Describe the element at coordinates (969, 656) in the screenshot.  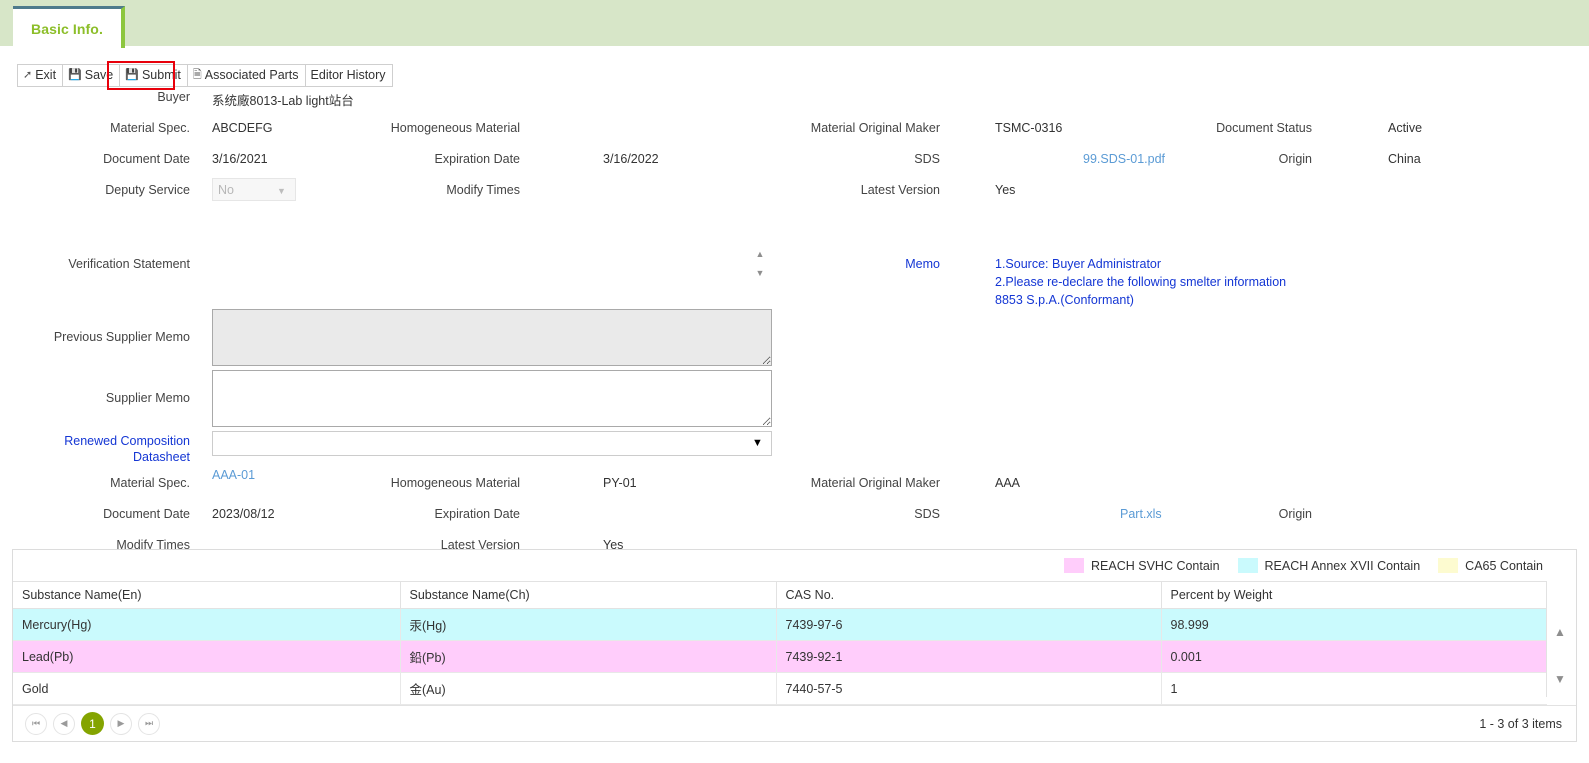
I see `cell-cas-no: 7439-92-1` at that location.